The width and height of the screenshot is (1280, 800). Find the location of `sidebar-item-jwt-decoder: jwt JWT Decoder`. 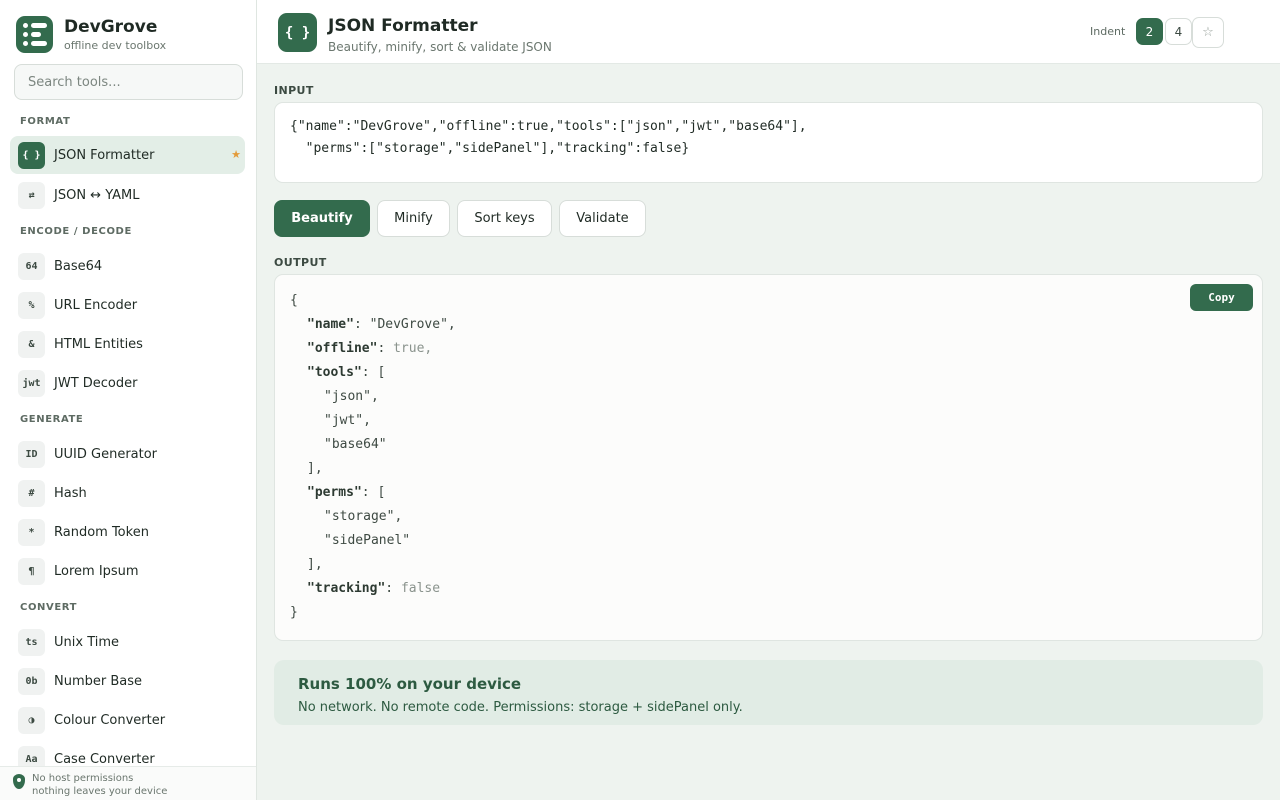

sidebar-item-jwt-decoder: jwt JWT Decoder is located at coordinates (127, 383).